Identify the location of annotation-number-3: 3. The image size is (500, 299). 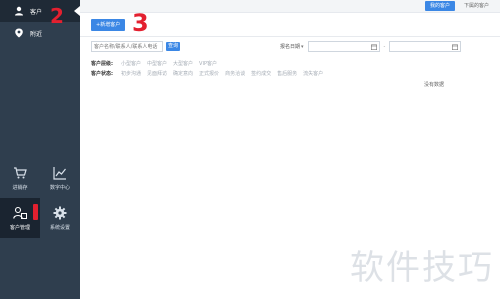
(140, 23).